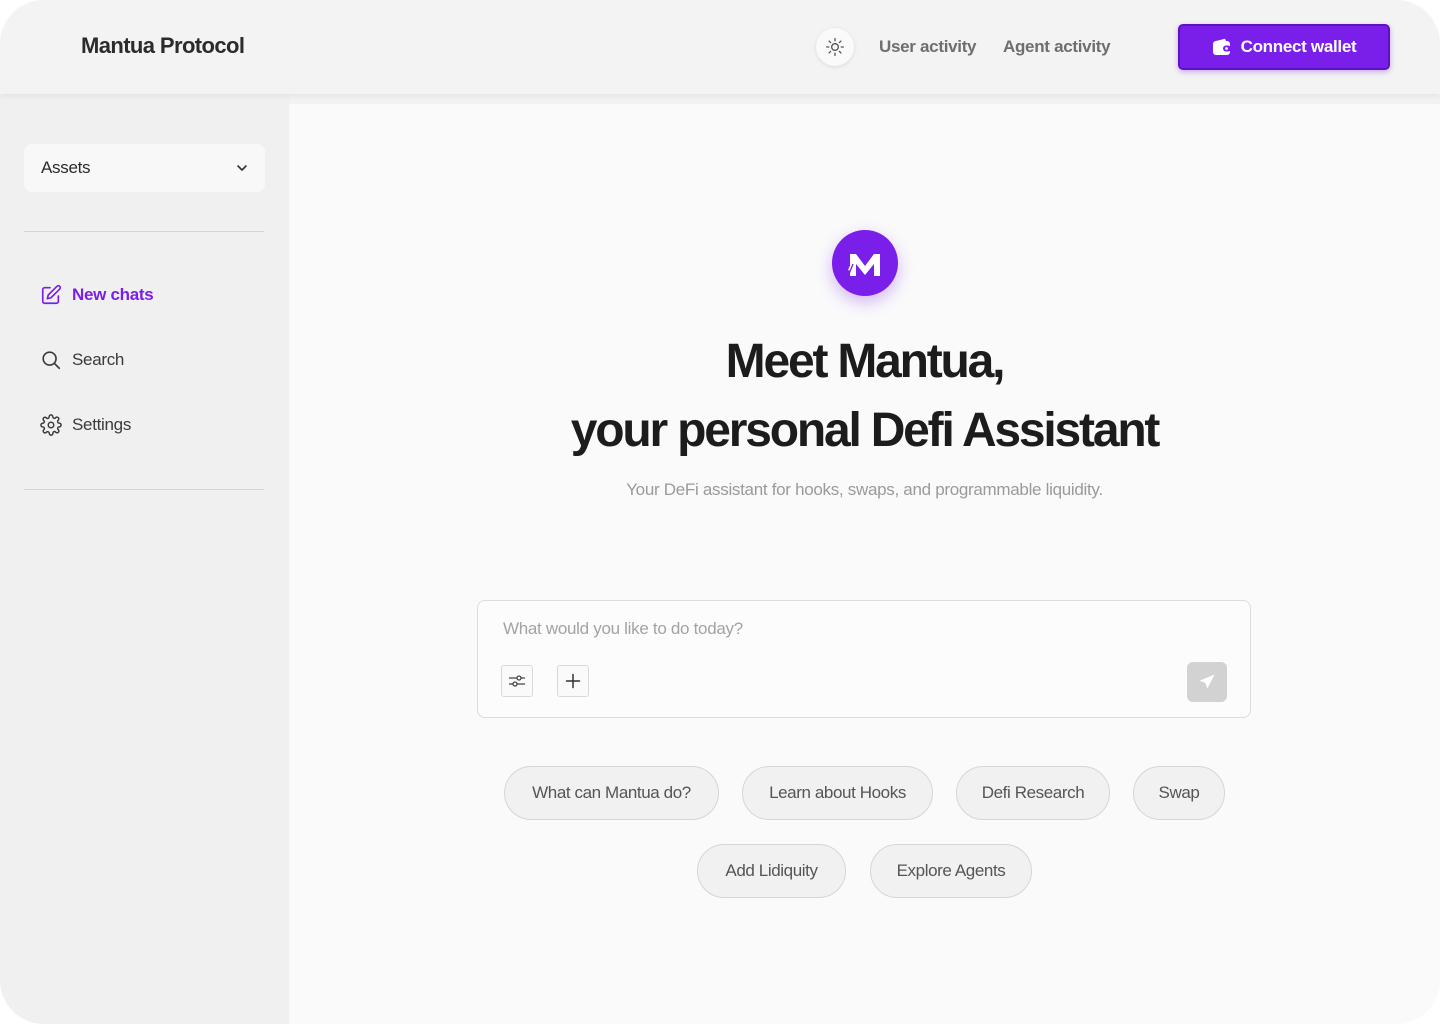 The height and width of the screenshot is (1024, 1440). Describe the element at coordinates (66, 167) in the screenshot. I see `assets-dropdown-label: Assets` at that location.